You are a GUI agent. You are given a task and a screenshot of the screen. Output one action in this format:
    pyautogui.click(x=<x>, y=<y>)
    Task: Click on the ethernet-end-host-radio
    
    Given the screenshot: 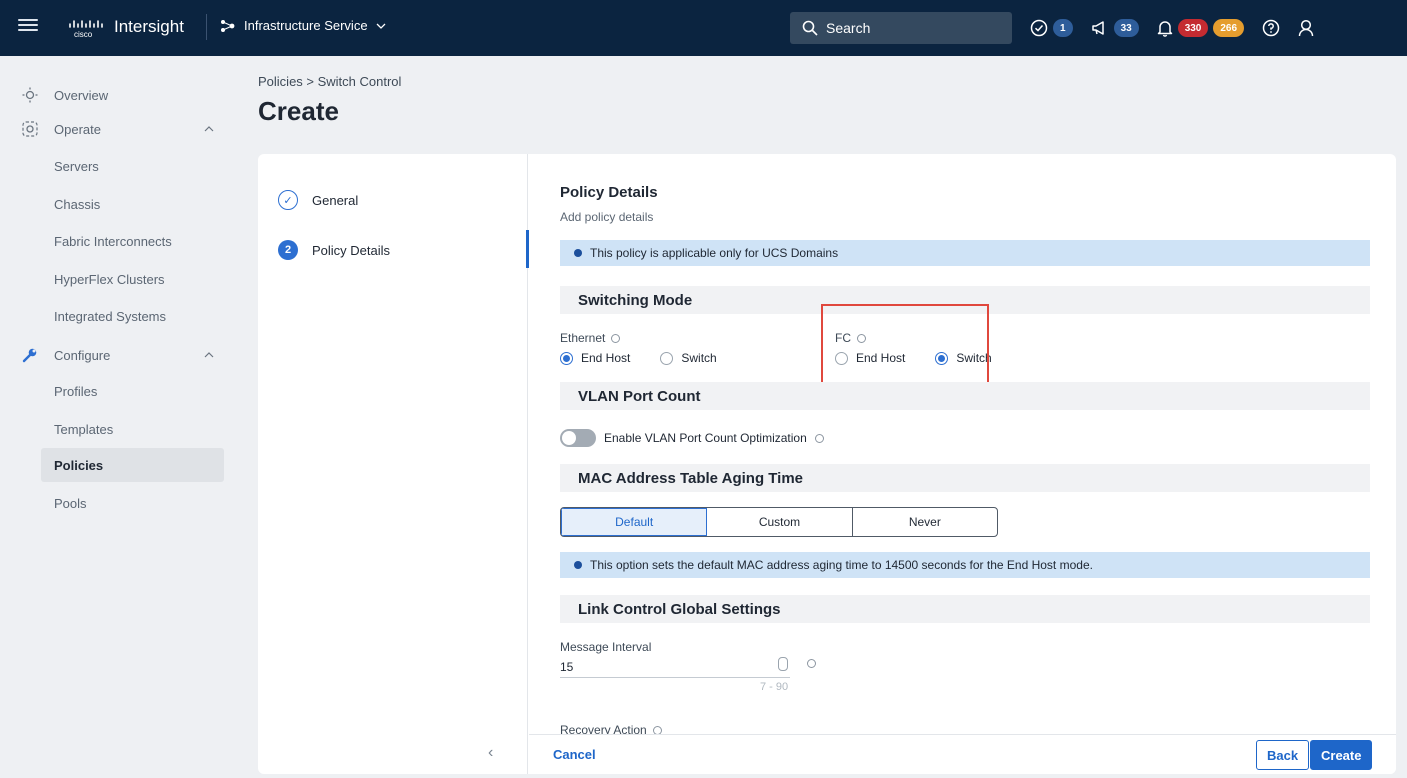 What is the action you would take?
    pyautogui.click(x=566, y=358)
    